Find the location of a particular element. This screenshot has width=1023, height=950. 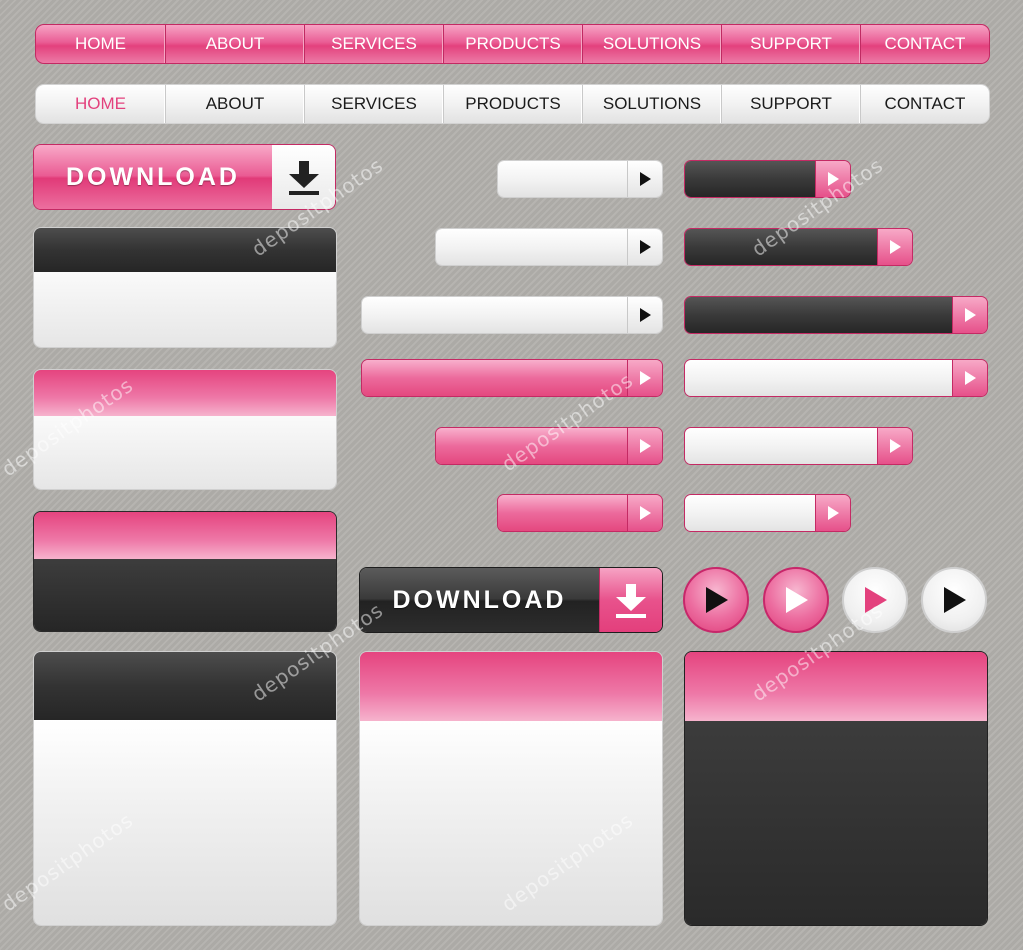

panel-large-dark-header is located at coordinates (185, 788).